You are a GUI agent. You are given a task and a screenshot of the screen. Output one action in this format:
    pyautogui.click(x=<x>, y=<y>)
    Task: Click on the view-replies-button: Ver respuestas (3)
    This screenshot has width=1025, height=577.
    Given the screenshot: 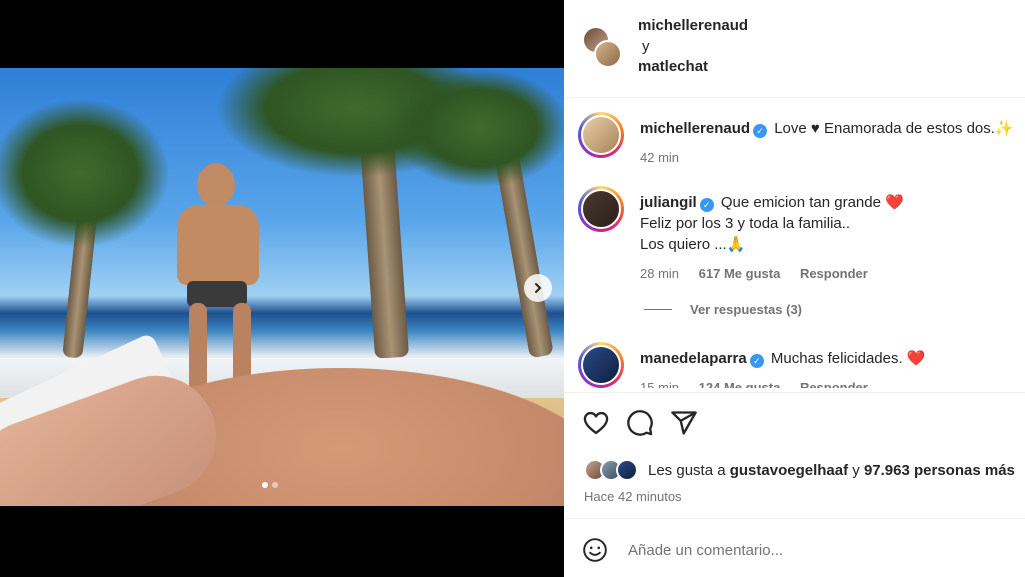 What is the action you would take?
    pyautogui.click(x=723, y=309)
    